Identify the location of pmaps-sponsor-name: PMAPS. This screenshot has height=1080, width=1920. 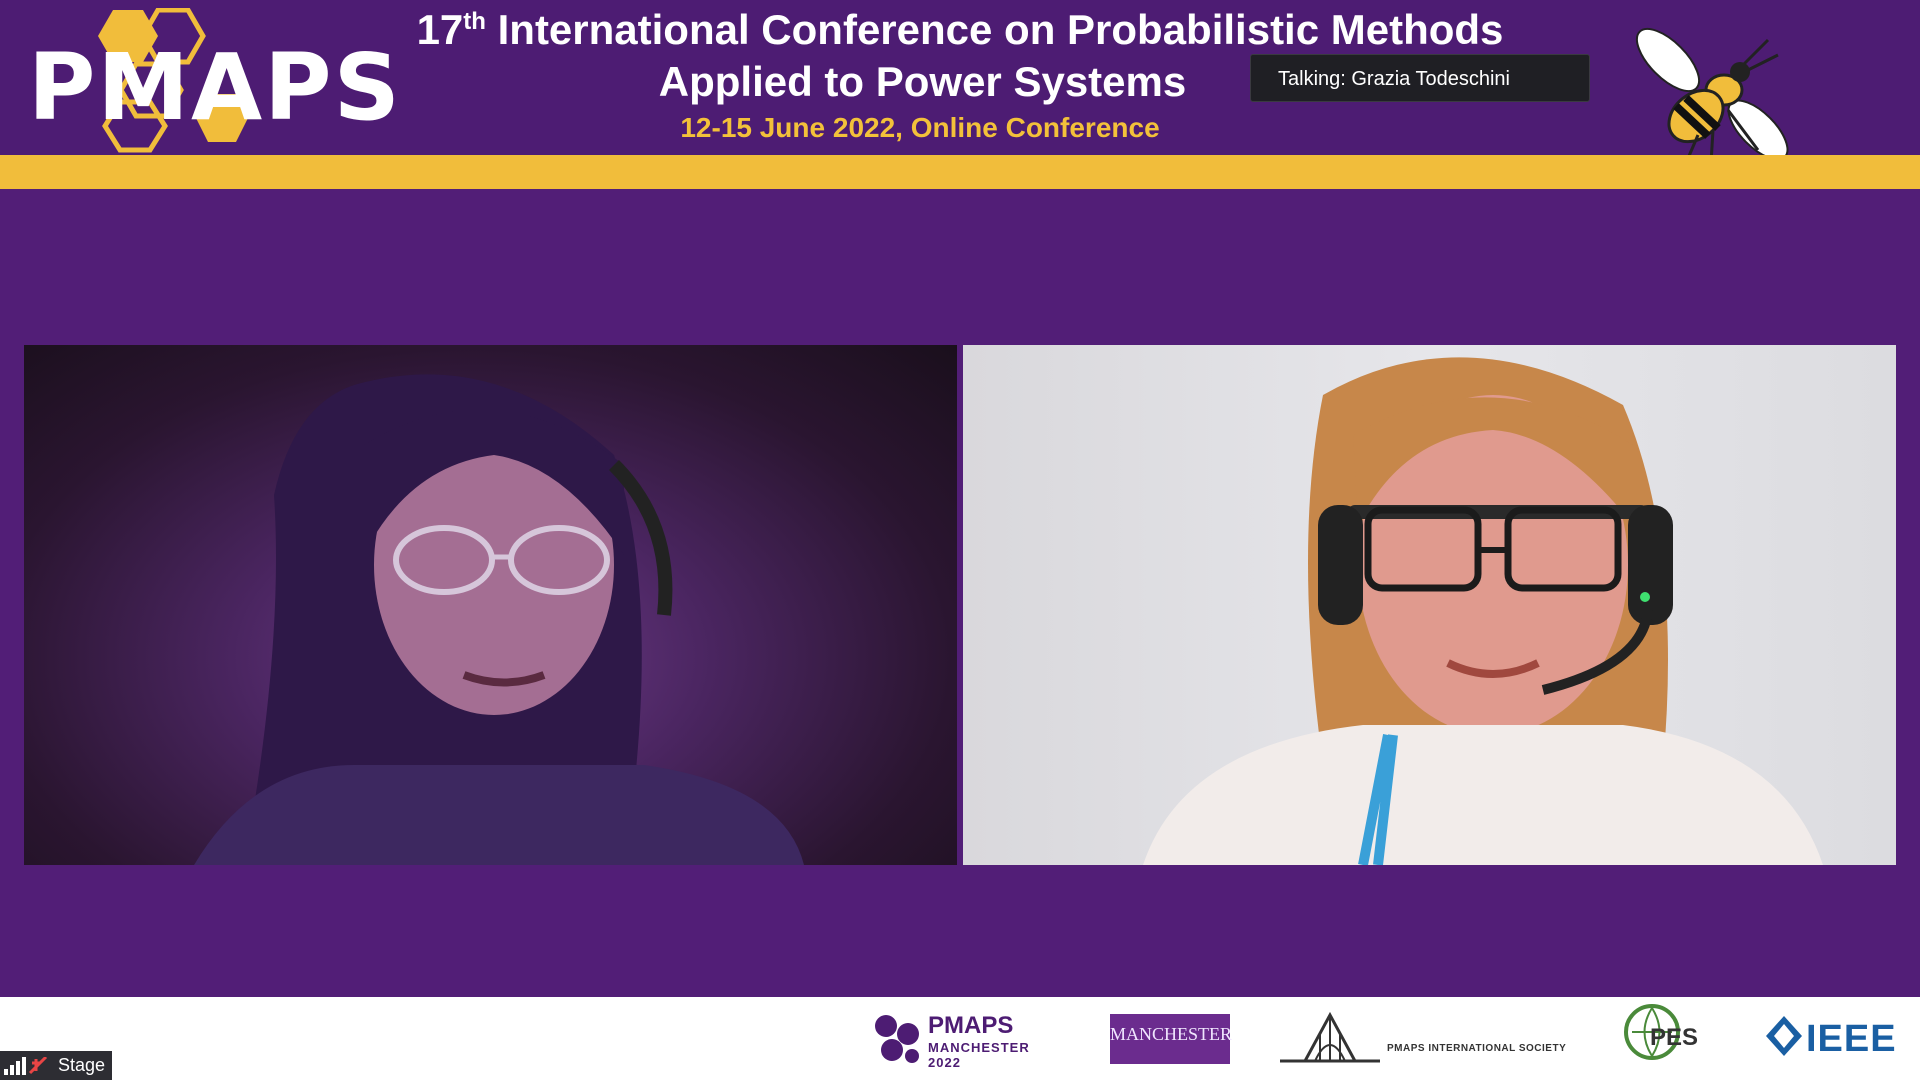
(971, 1025).